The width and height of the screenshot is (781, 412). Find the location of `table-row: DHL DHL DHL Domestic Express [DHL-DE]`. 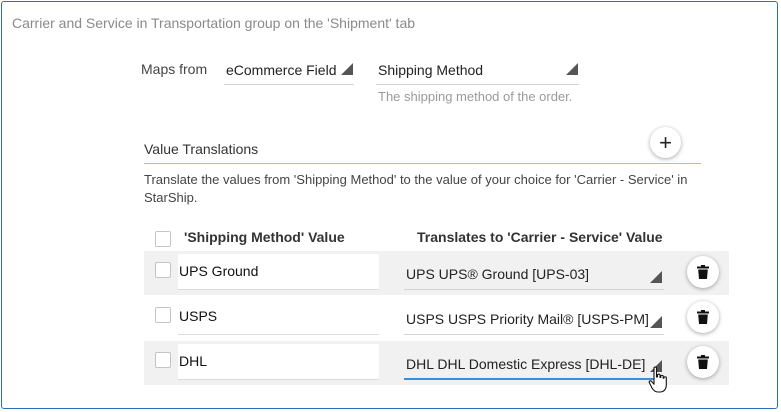

table-row: DHL DHL DHL Domestic Express [DHL-DE] is located at coordinates (436, 363).